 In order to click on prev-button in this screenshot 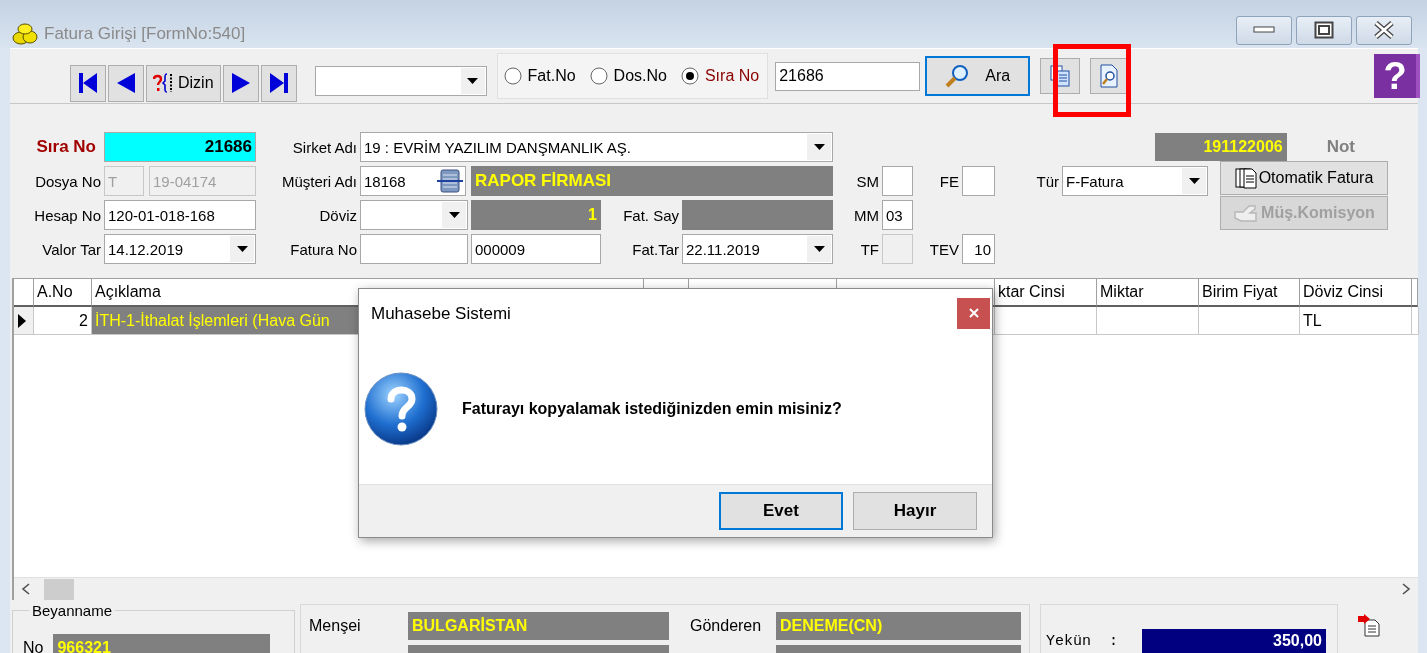, I will do `click(126, 83)`.